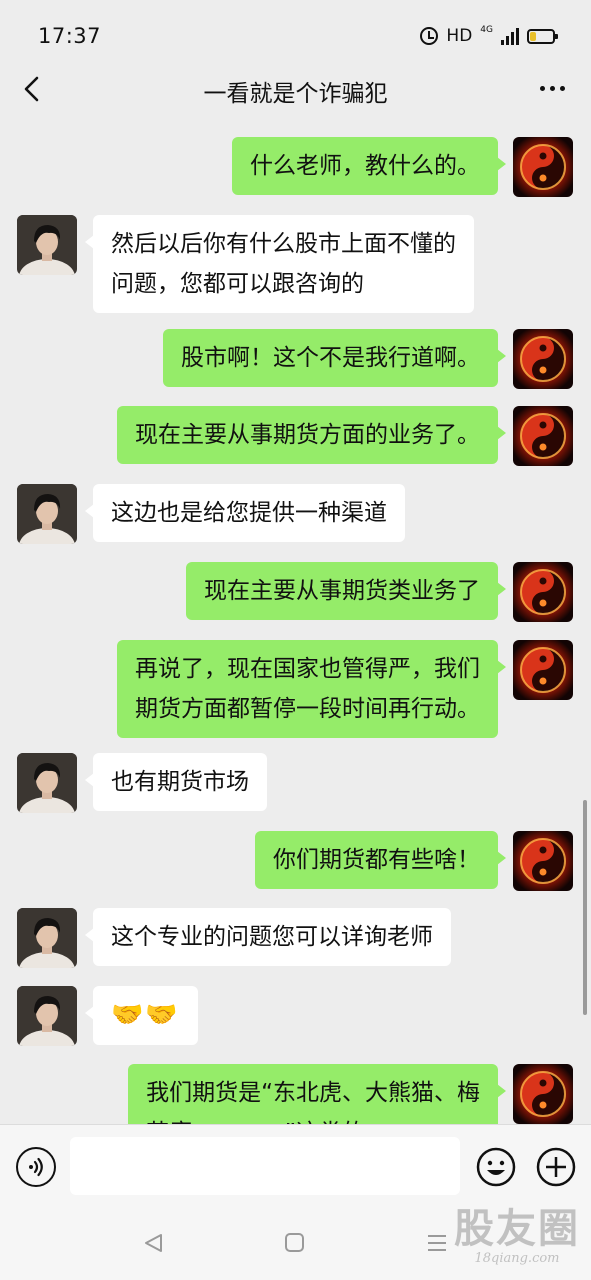  Describe the element at coordinates (459, 36) in the screenshot. I see `hd-label: HD` at that location.